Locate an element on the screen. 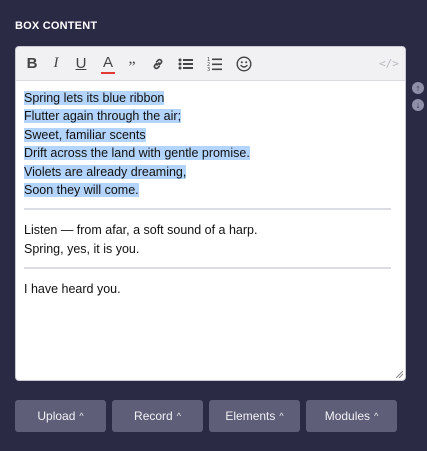 This screenshot has height=451, width=427. paragraph: I have heard you. is located at coordinates (210, 289).